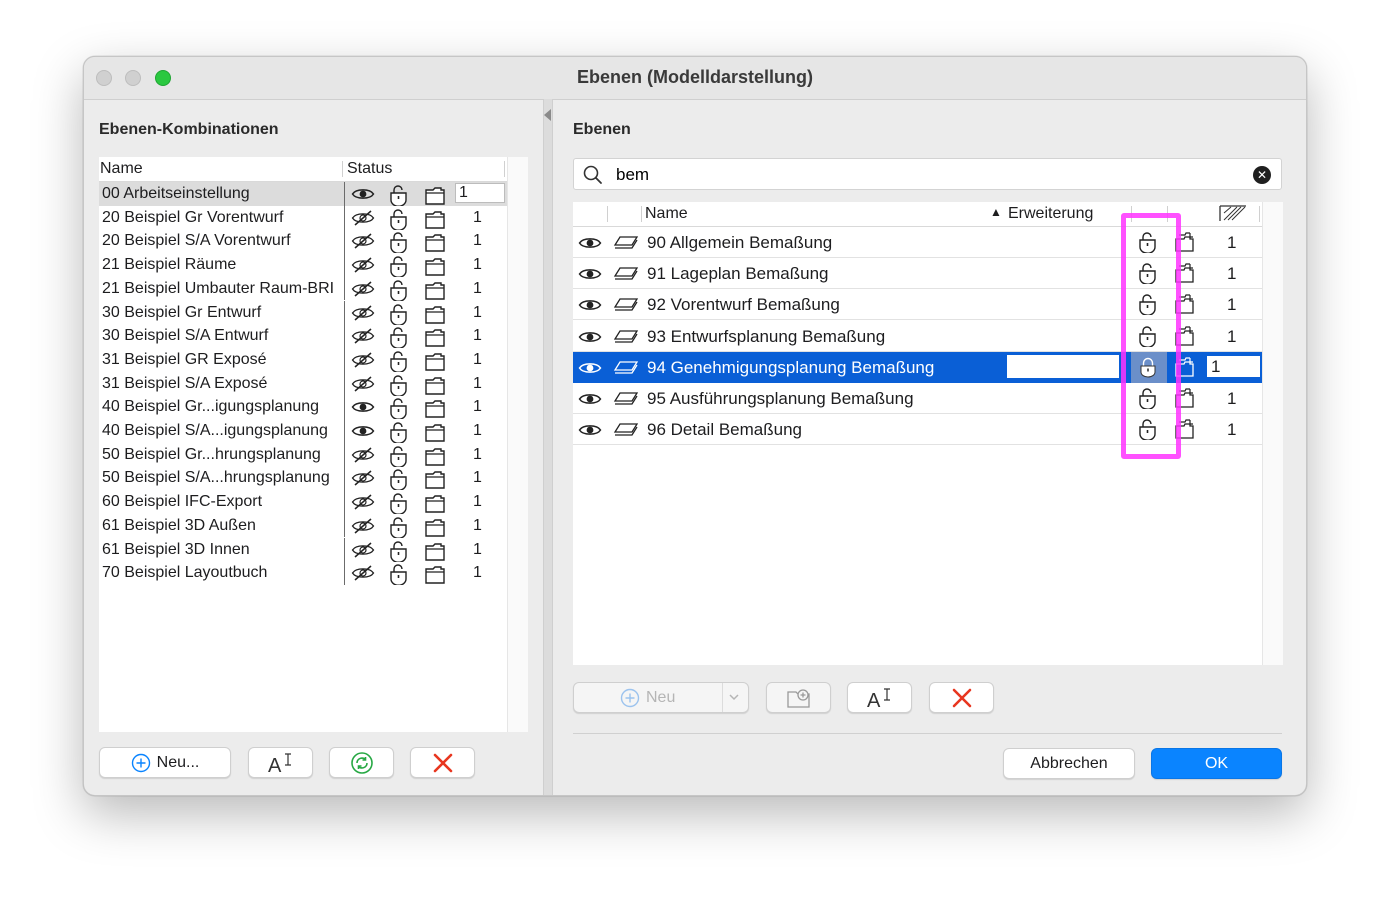 This screenshot has width=1388, height=904. I want to click on clear-search-icon: ✕, so click(1262, 175).